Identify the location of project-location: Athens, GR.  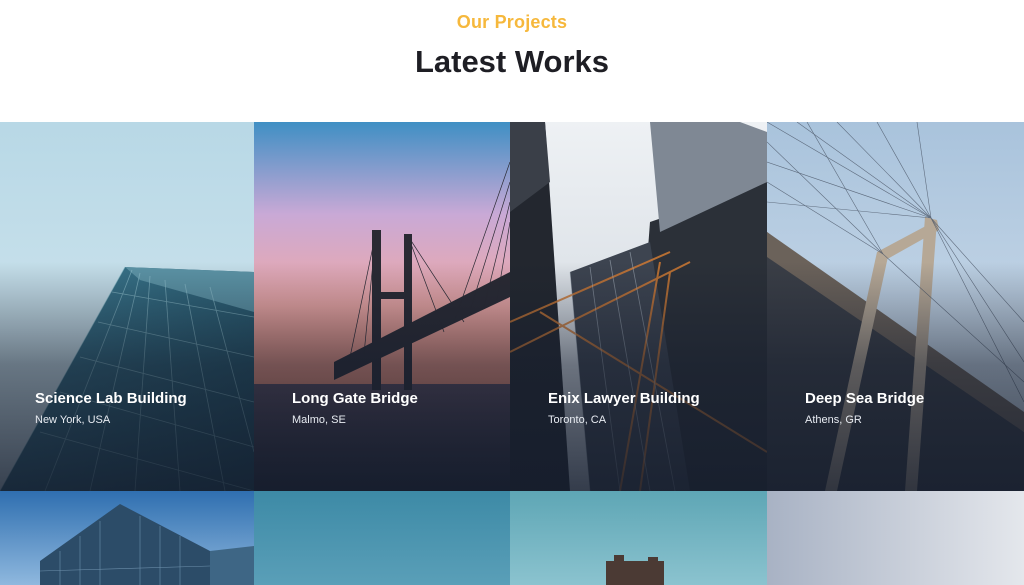
(833, 420).